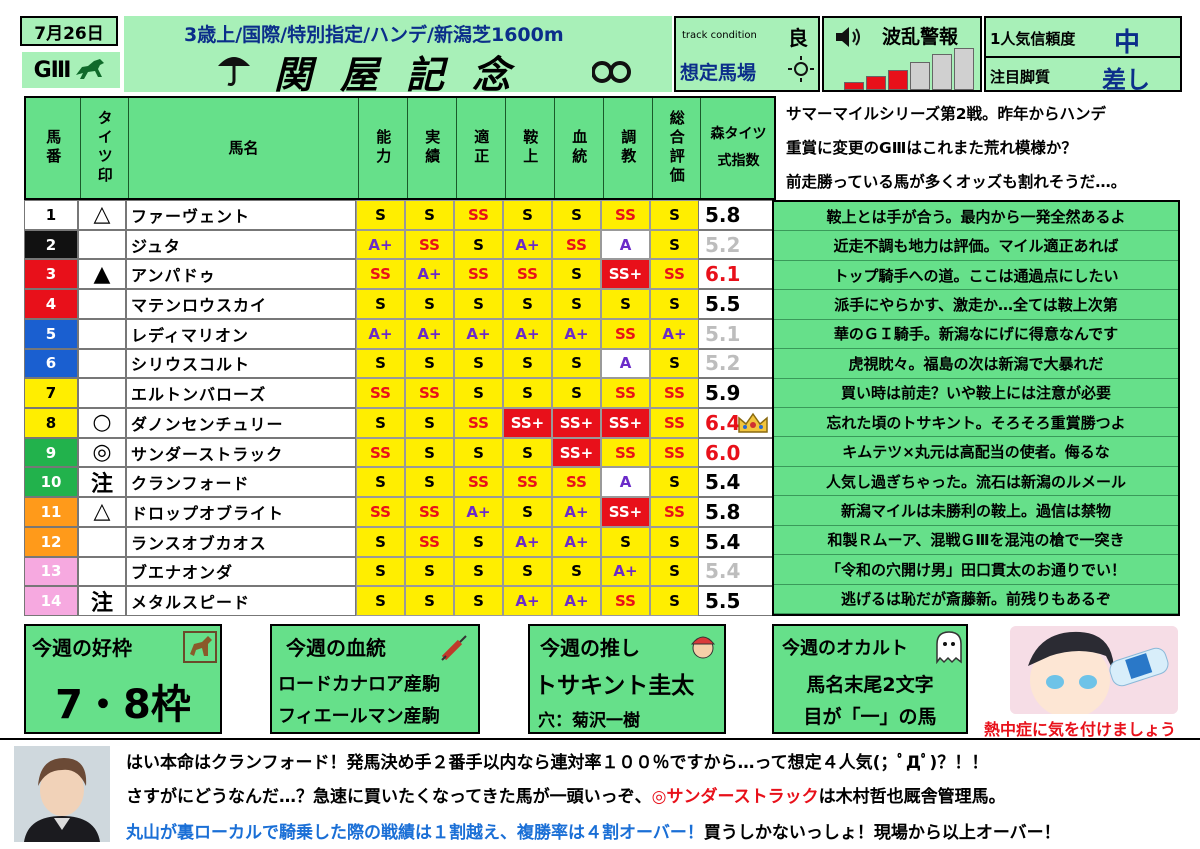  I want to click on table-row: 10 注クランフォード S S SS SS SS A S 5.4, so click(400, 482).